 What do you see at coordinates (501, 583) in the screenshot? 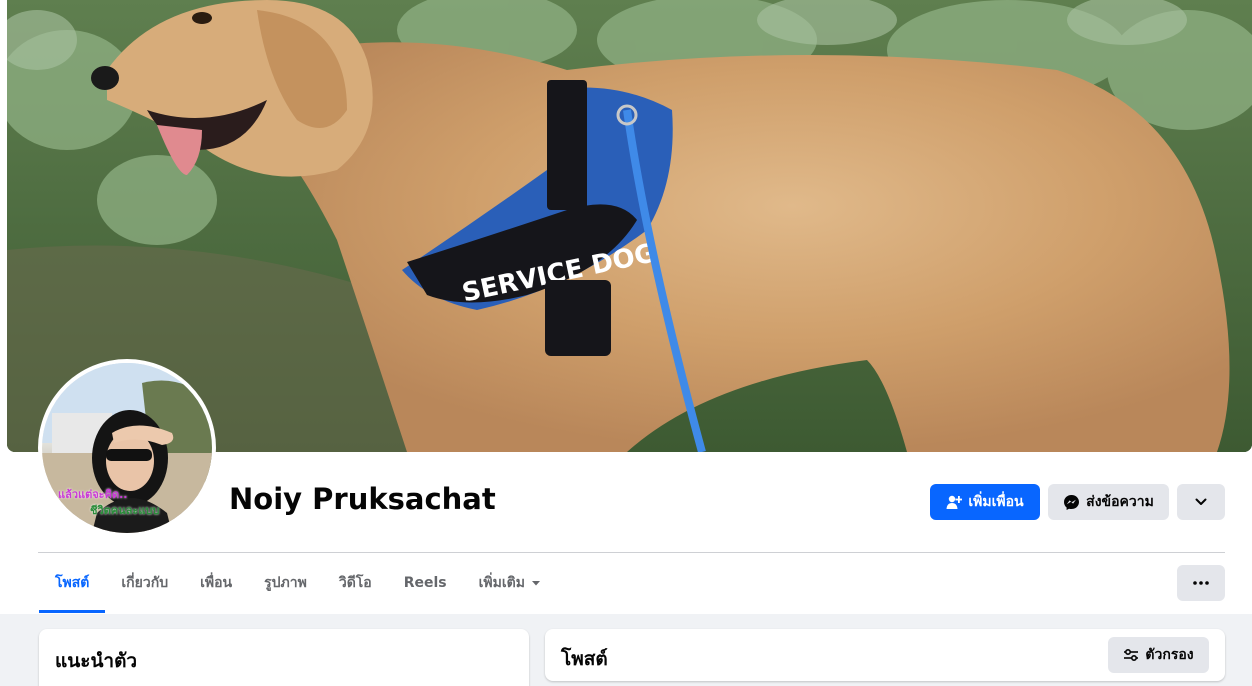
I see `tab-more-label: เพิ่มเติม` at bounding box center [501, 583].